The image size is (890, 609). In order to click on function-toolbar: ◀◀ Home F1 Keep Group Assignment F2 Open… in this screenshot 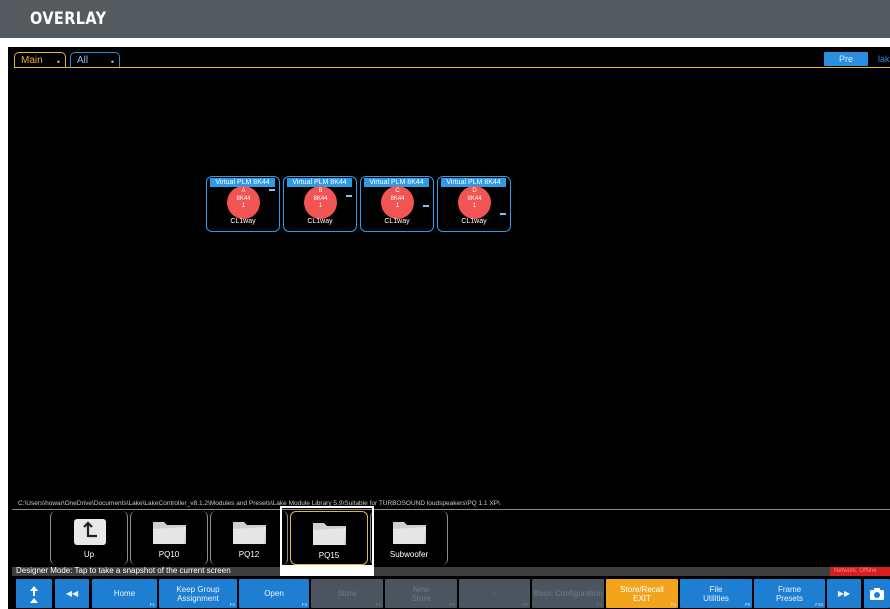, I will do `click(449, 593)`.